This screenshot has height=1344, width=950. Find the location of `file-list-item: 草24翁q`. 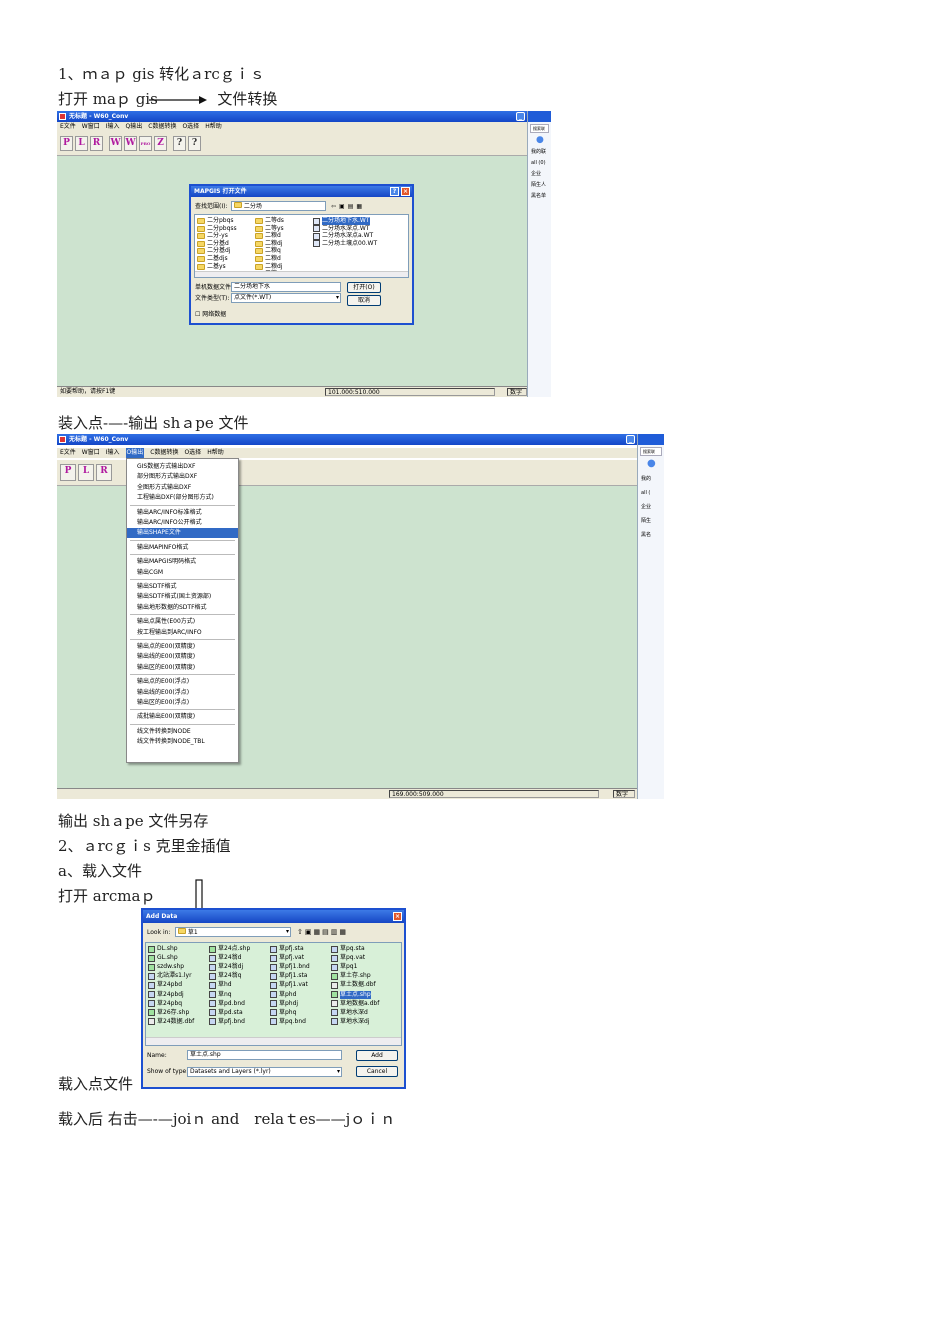

file-list-item: 草24翁q is located at coordinates (225, 976).